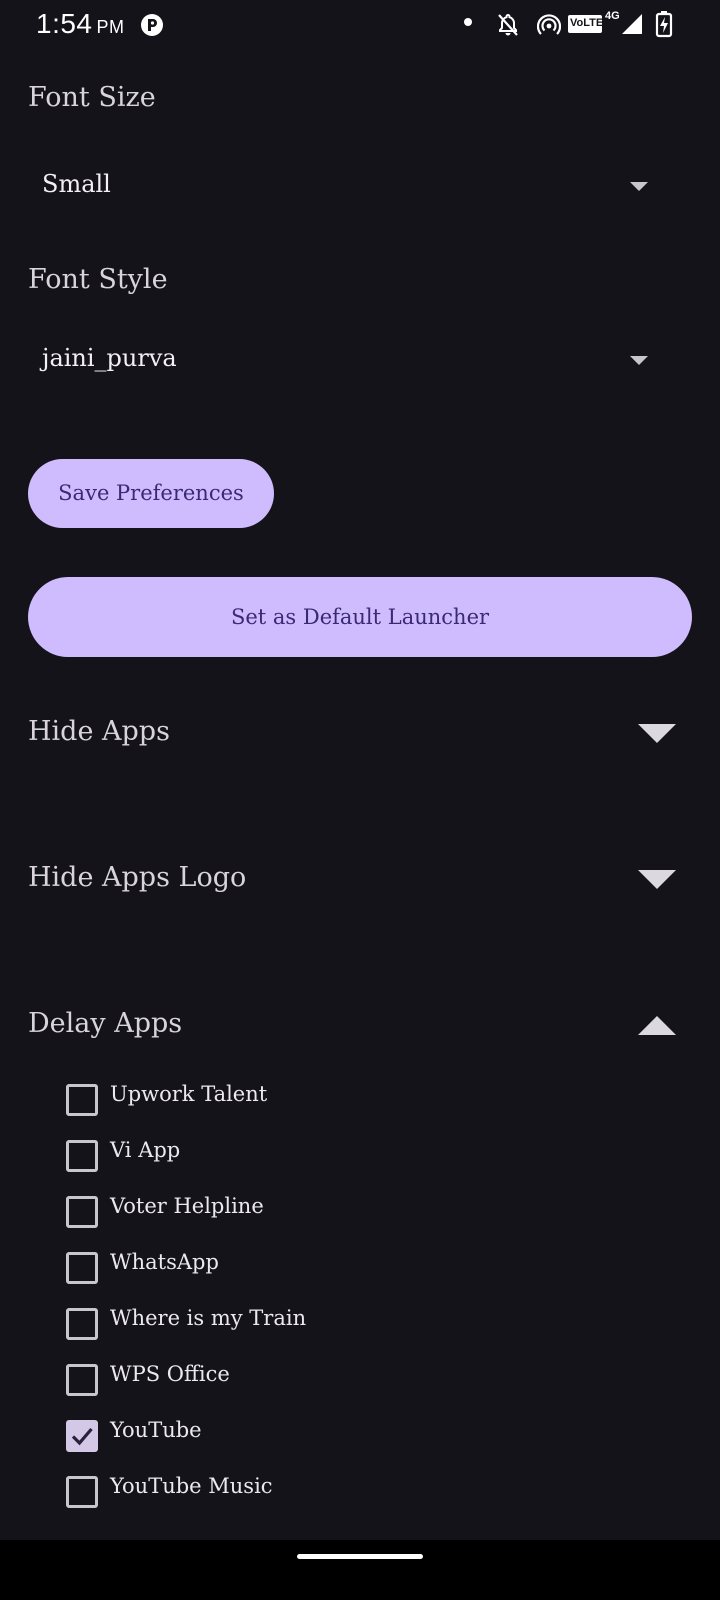 The image size is (720, 1600). I want to click on navigation-bar, so click(360, 1570).